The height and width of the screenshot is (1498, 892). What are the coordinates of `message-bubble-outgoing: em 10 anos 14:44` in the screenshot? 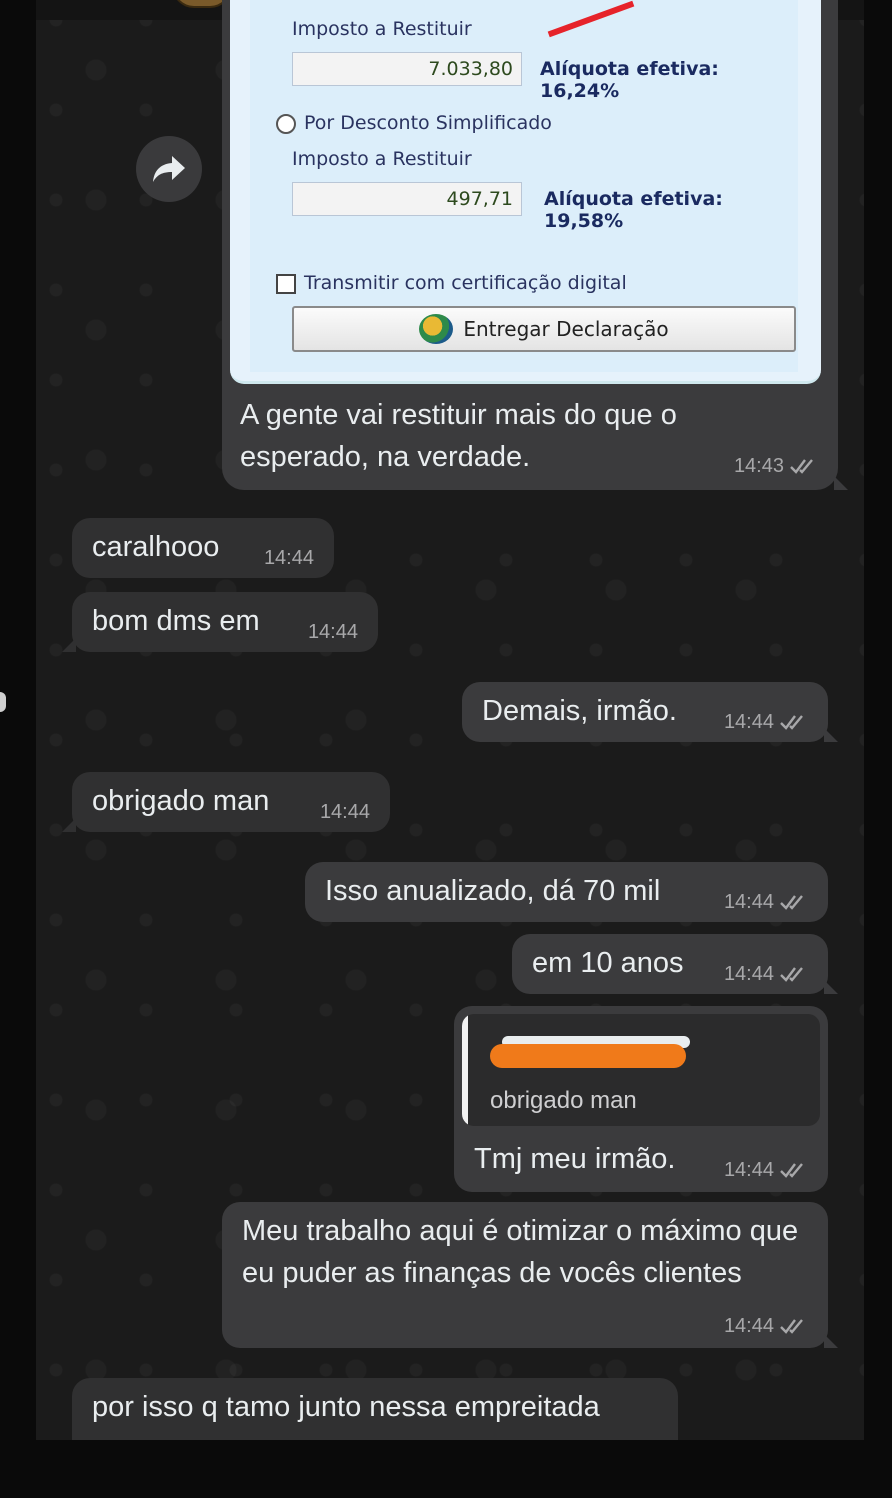 It's located at (675, 964).